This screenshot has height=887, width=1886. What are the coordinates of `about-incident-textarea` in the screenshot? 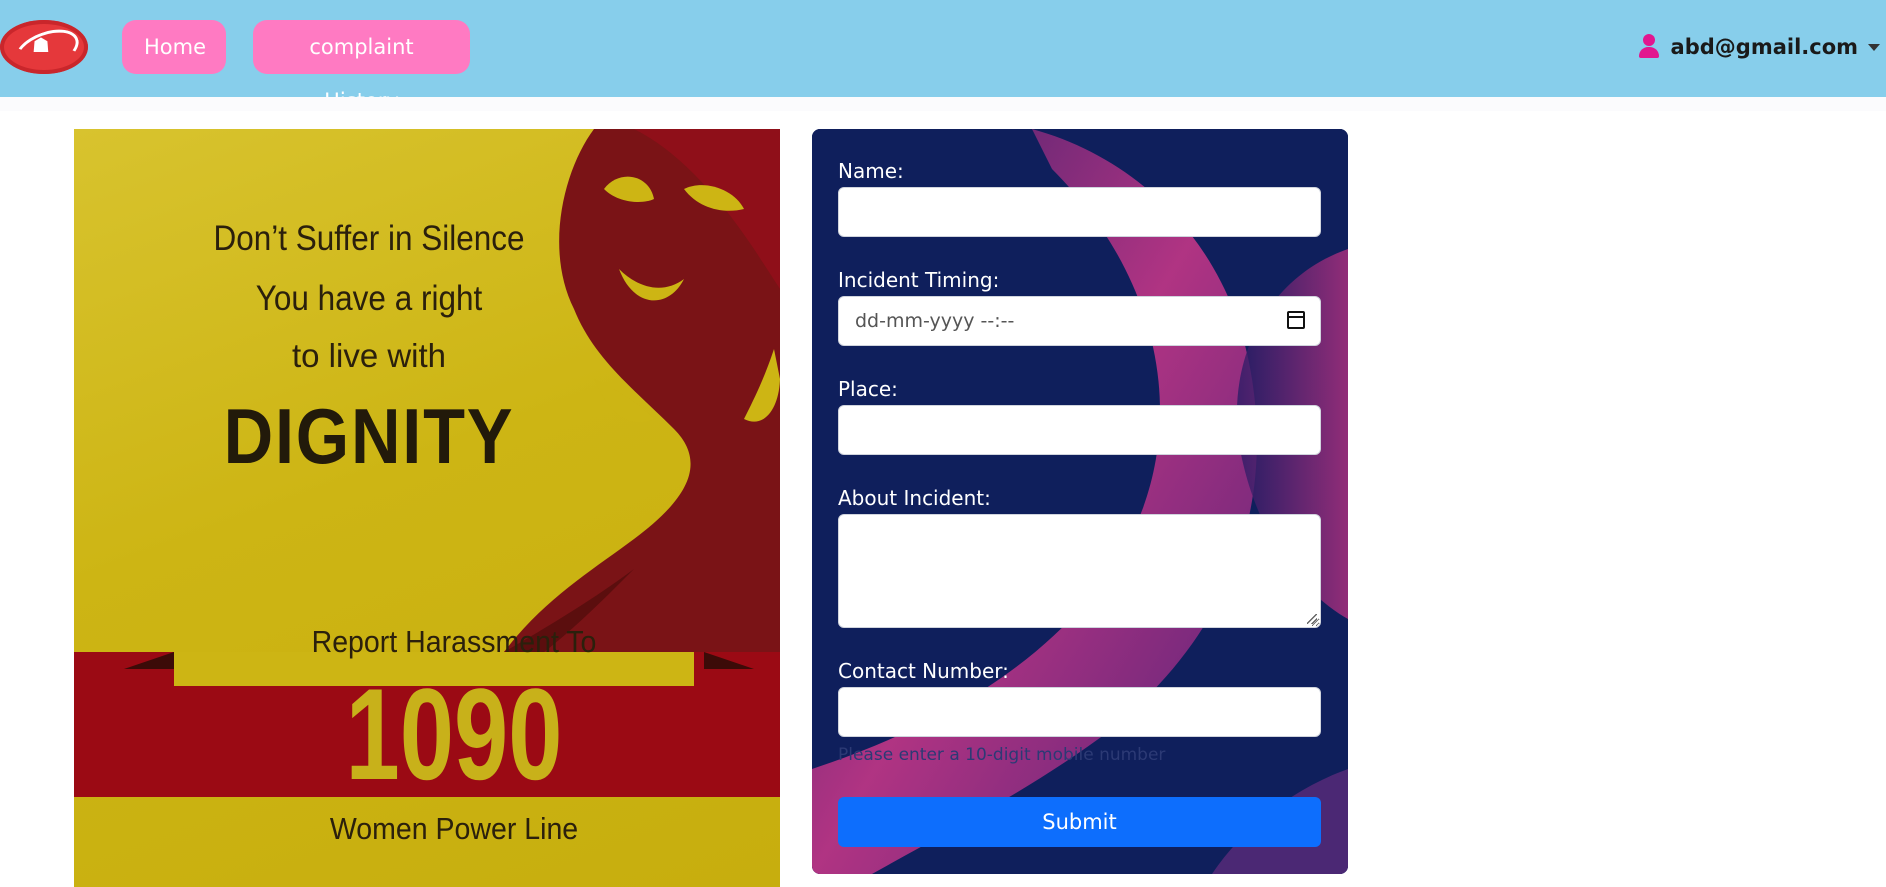 It's located at (1079, 571).